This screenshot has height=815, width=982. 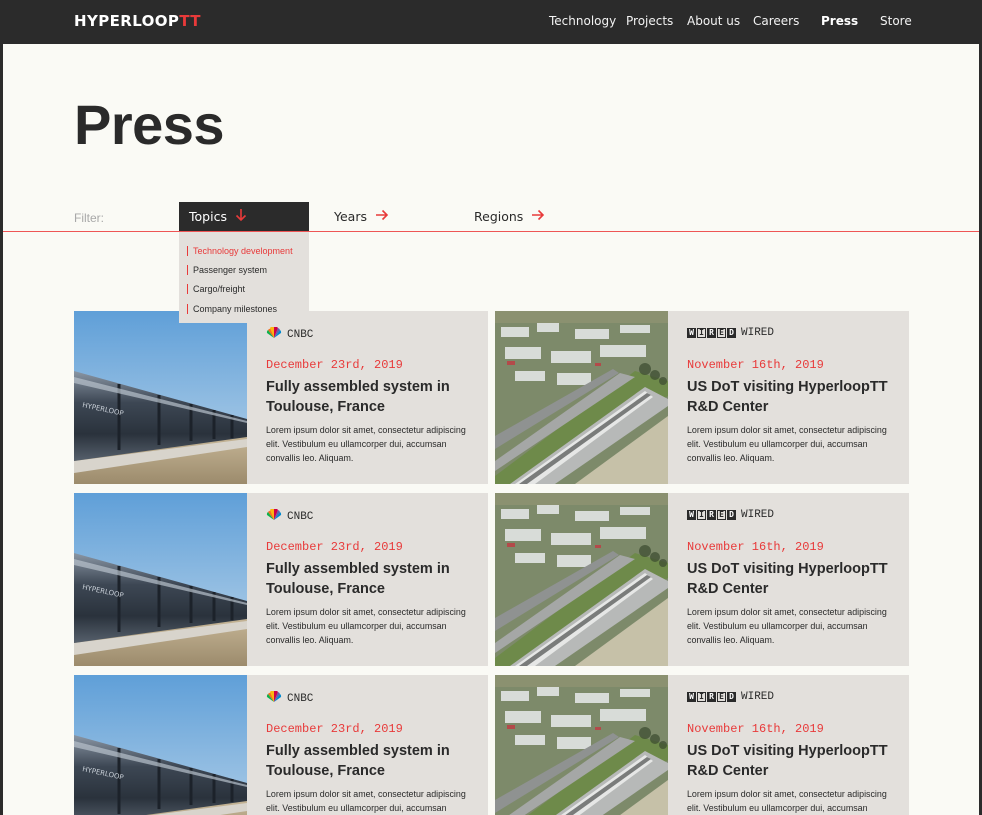 What do you see at coordinates (896, 23) in the screenshot?
I see `nav-link-store: Store` at bounding box center [896, 23].